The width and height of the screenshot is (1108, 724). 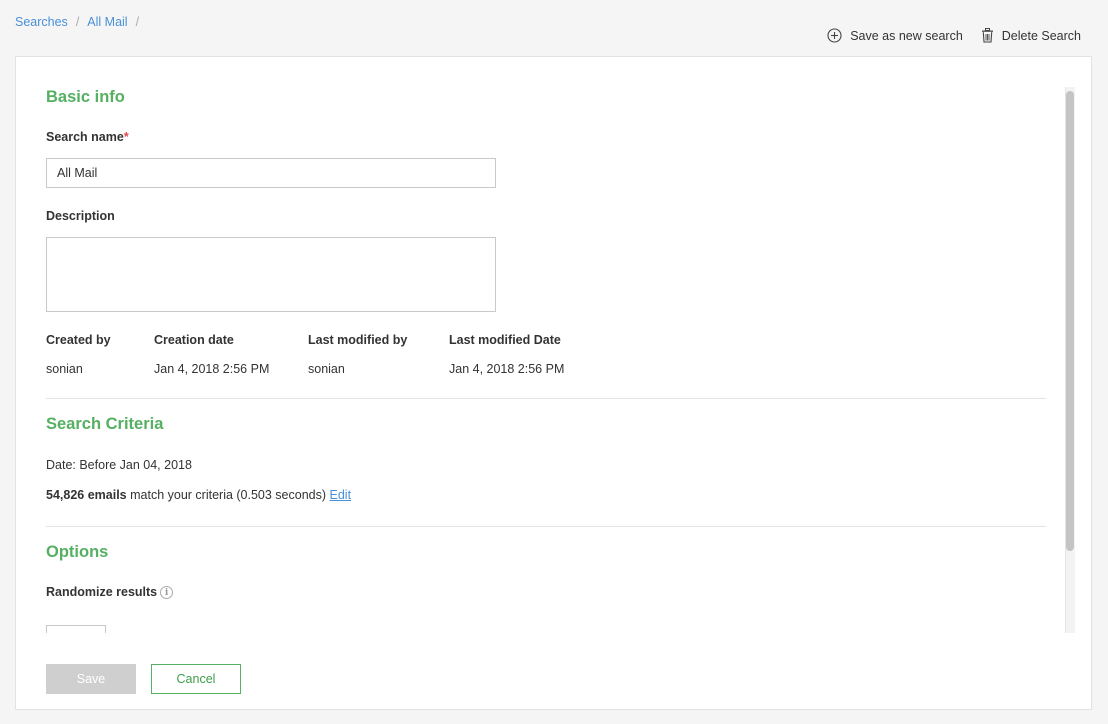 What do you see at coordinates (271, 274) in the screenshot?
I see `description-textarea` at bounding box center [271, 274].